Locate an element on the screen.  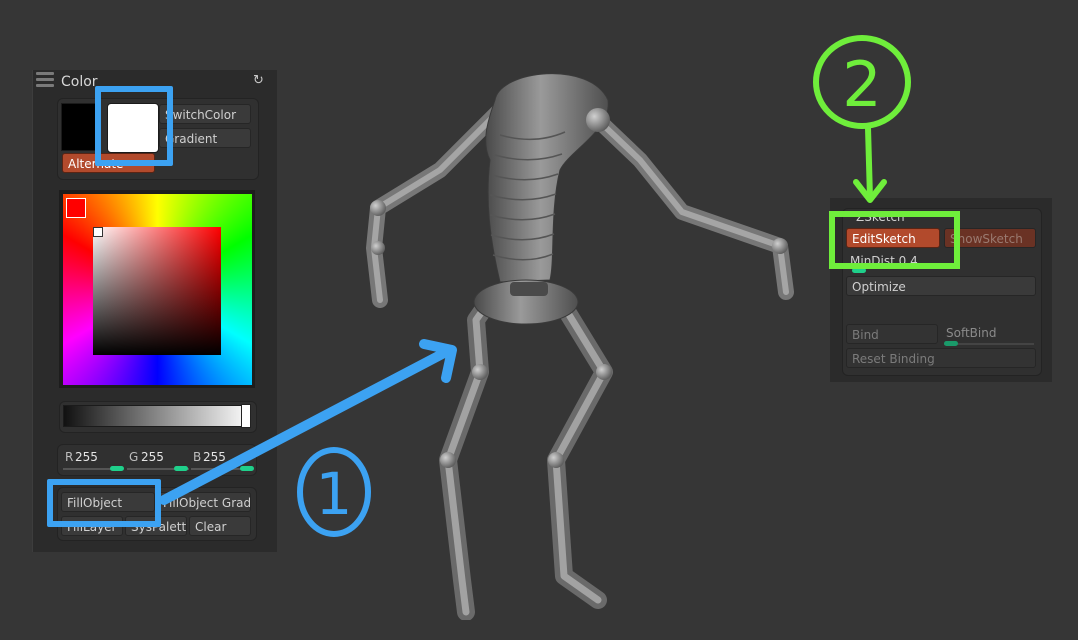
step-one-badge: 1 is located at coordinates (334, 492).